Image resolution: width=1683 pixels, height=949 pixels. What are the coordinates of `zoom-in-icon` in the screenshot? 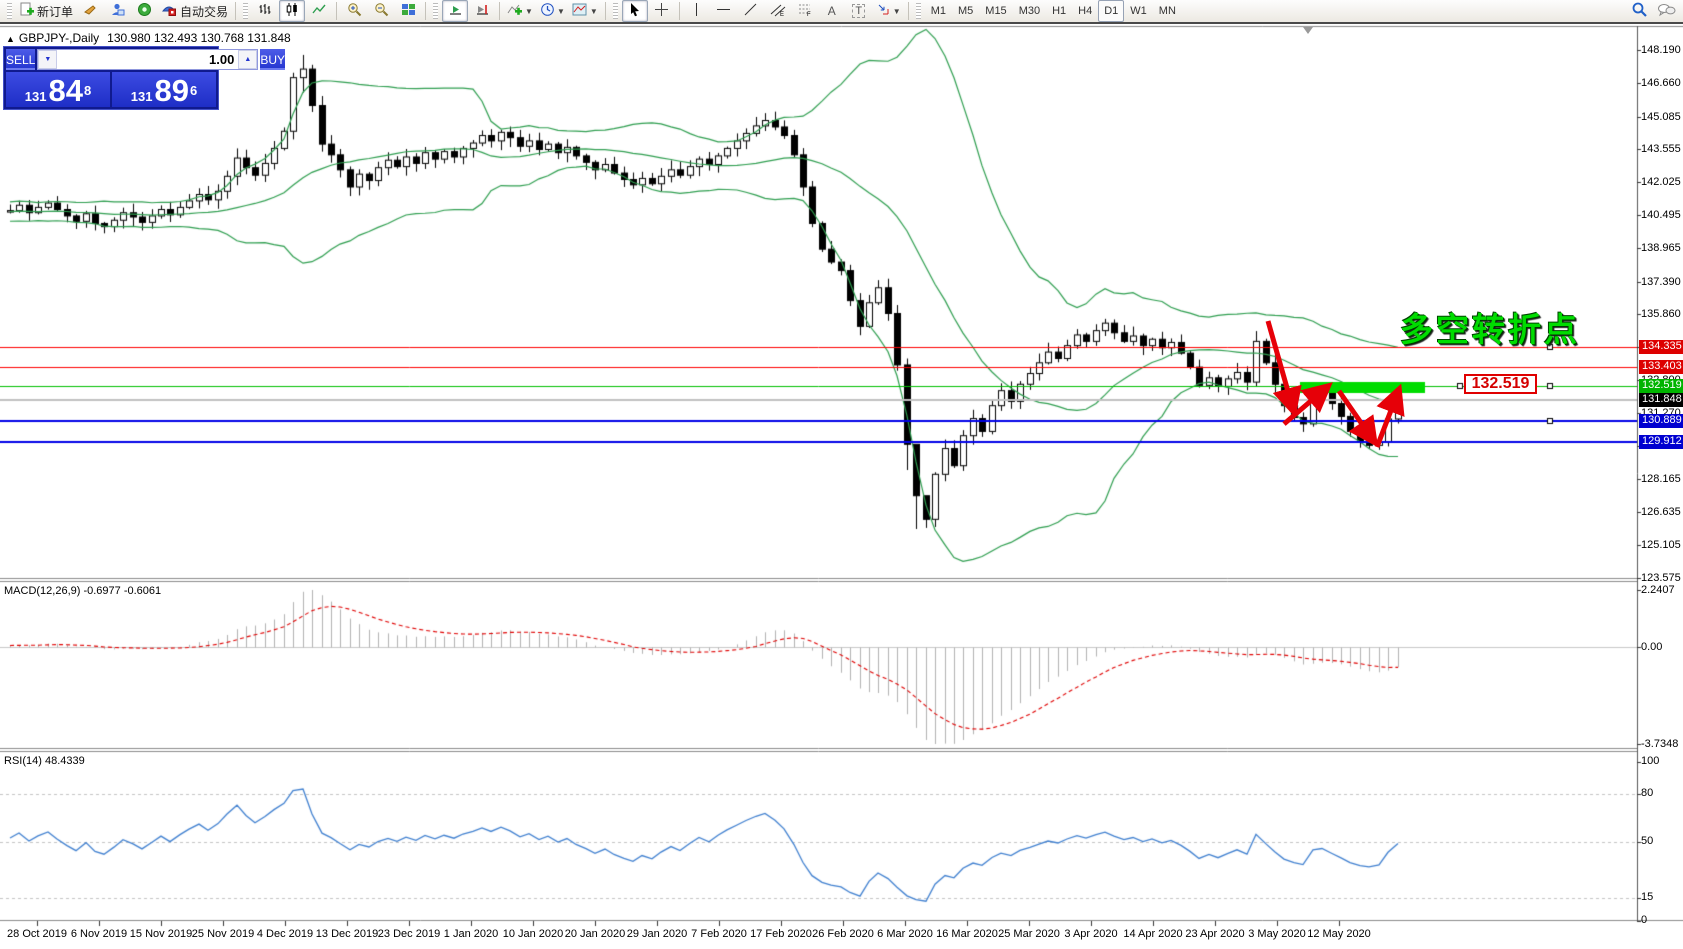 It's located at (354, 11).